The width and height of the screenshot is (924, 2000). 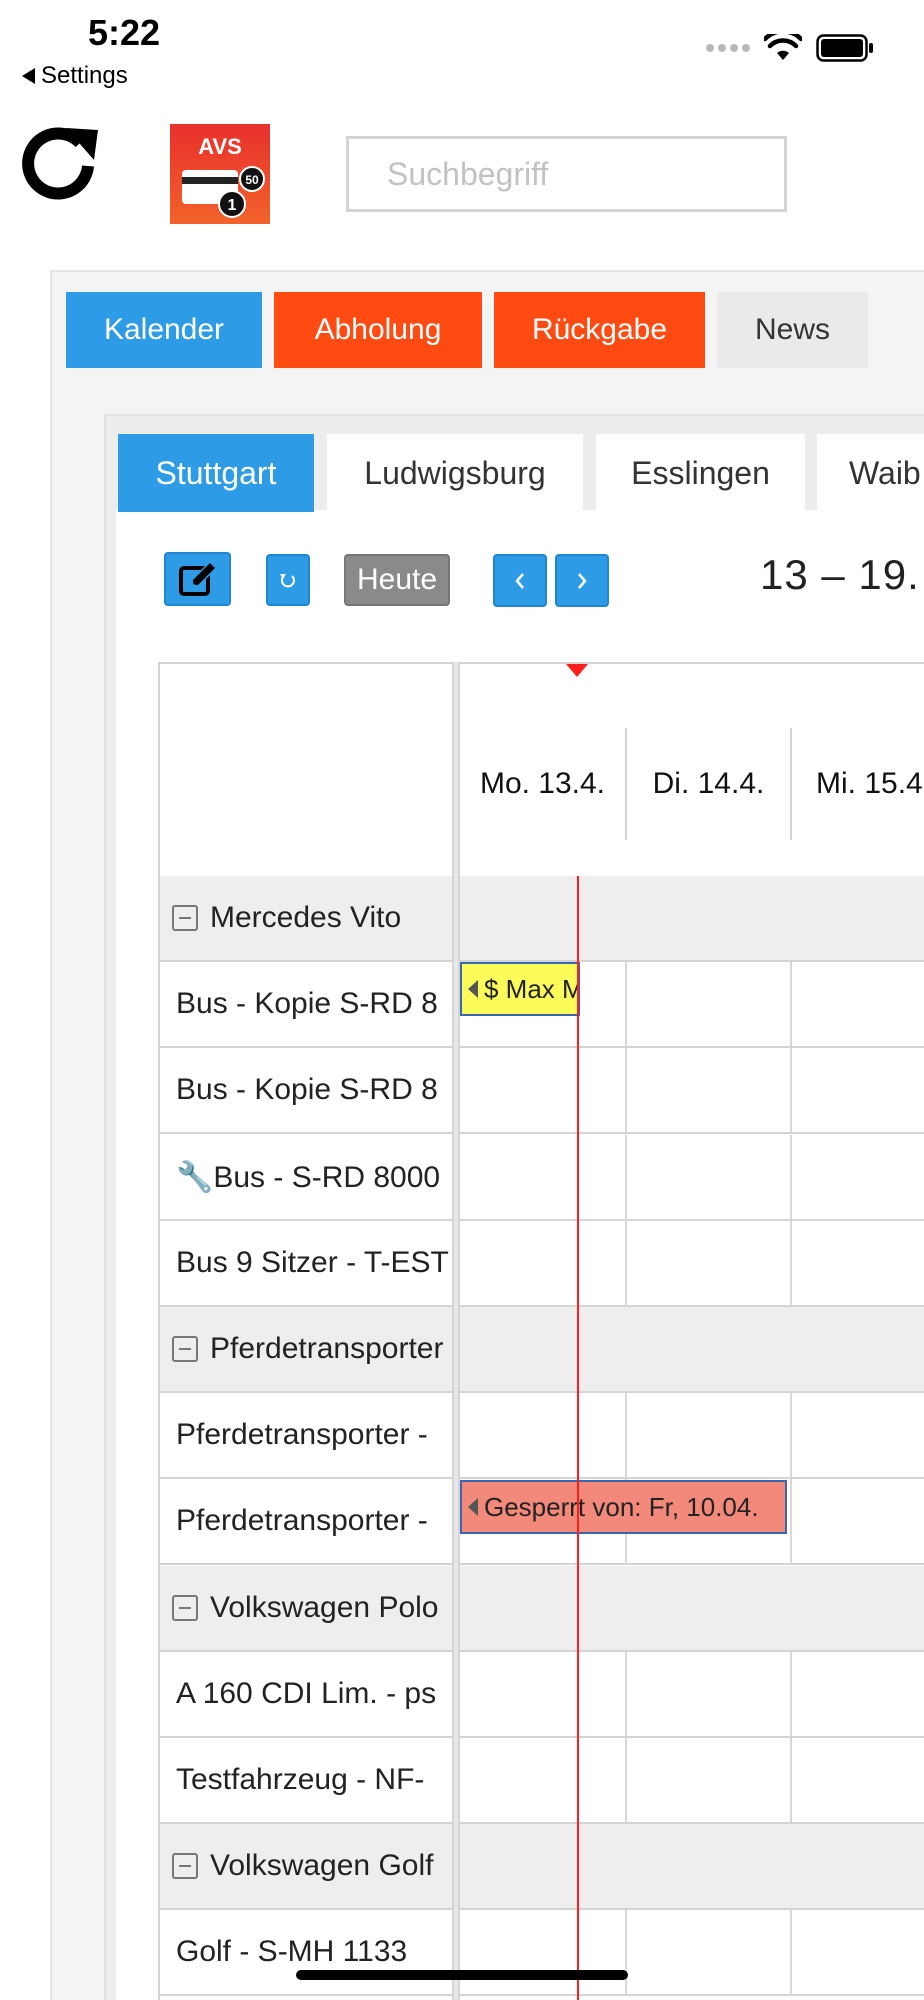 I want to click on wifi-icon, so click(x=783, y=47).